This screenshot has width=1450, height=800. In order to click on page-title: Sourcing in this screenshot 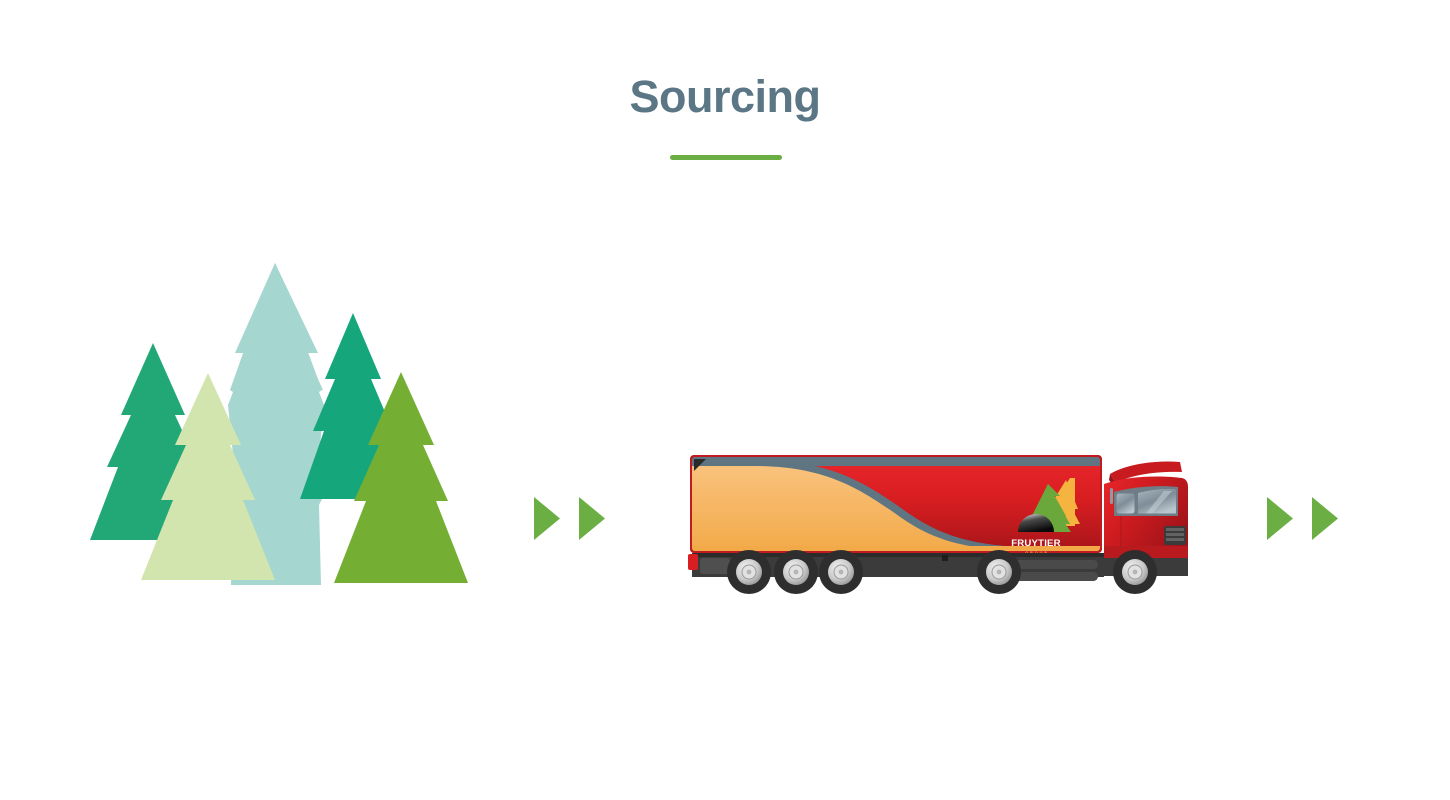, I will do `click(725, 96)`.